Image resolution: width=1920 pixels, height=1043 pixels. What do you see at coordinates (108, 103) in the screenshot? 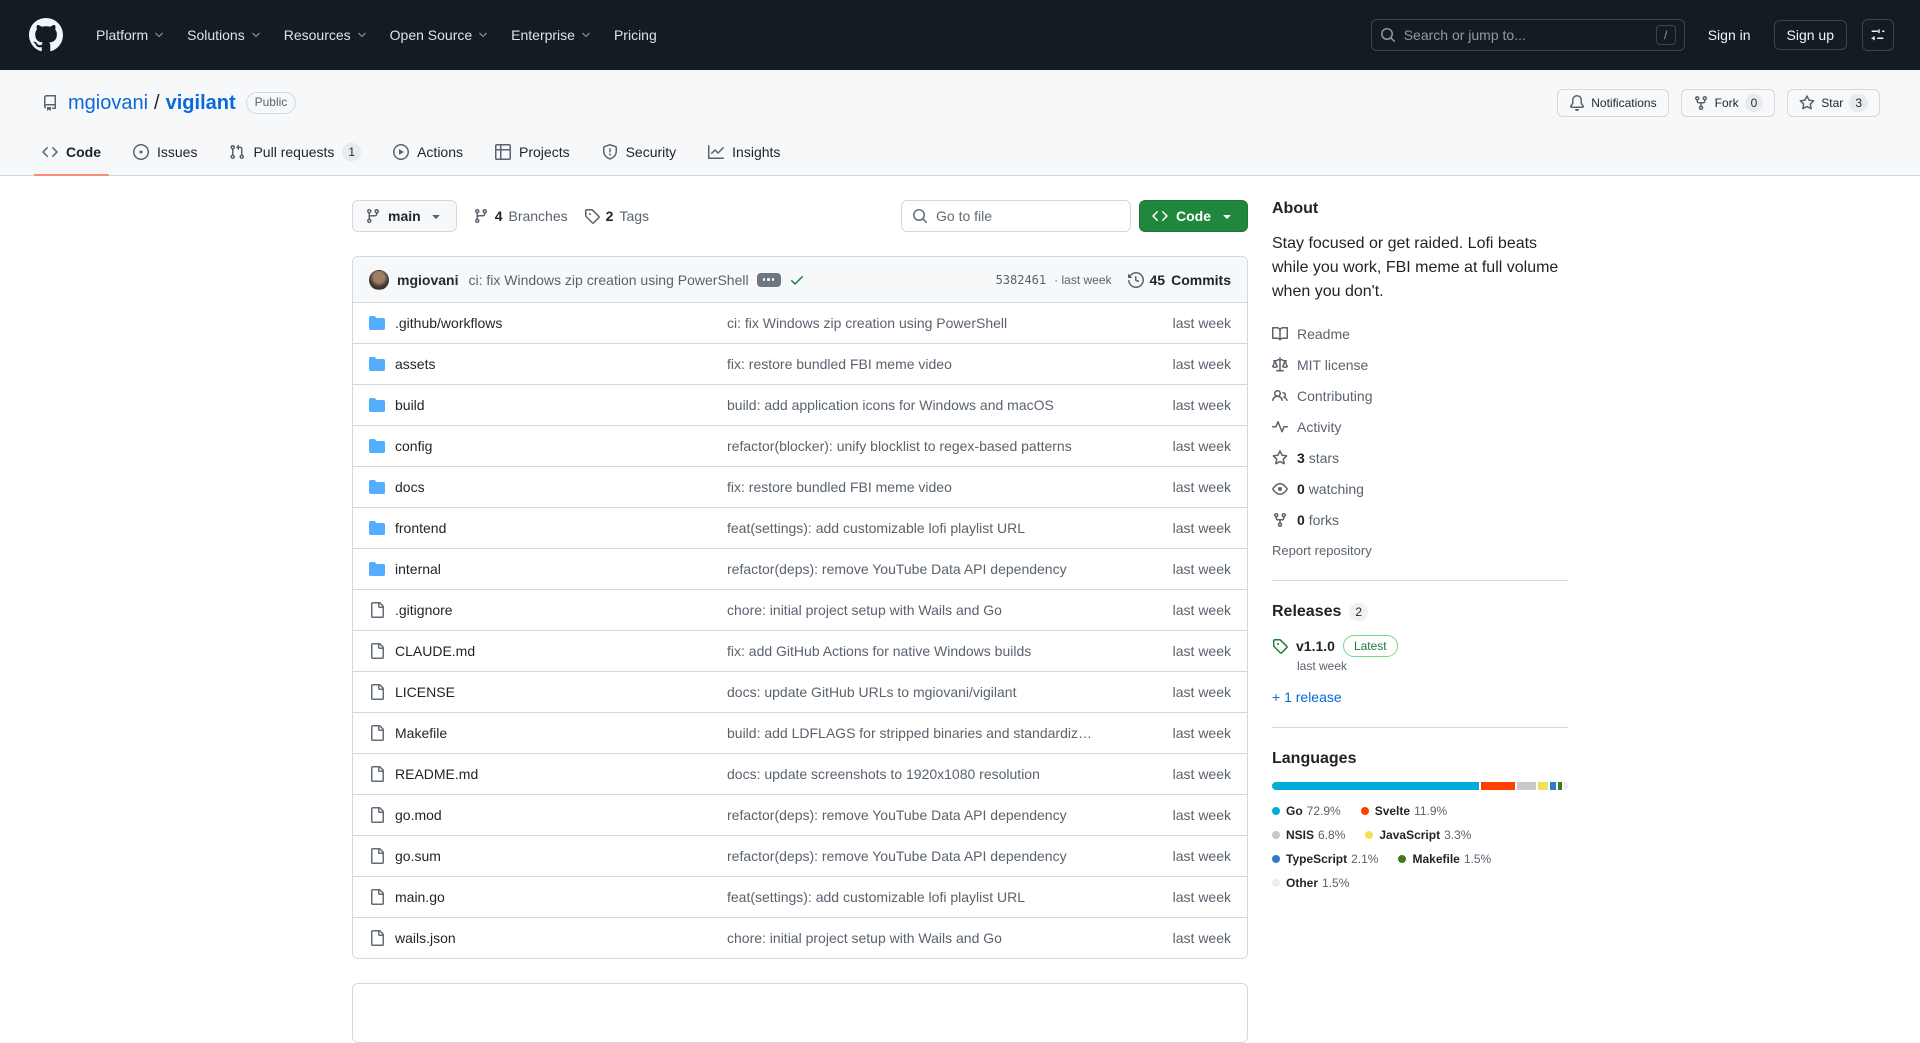
I see `repo-owner-link: mgiovani` at bounding box center [108, 103].